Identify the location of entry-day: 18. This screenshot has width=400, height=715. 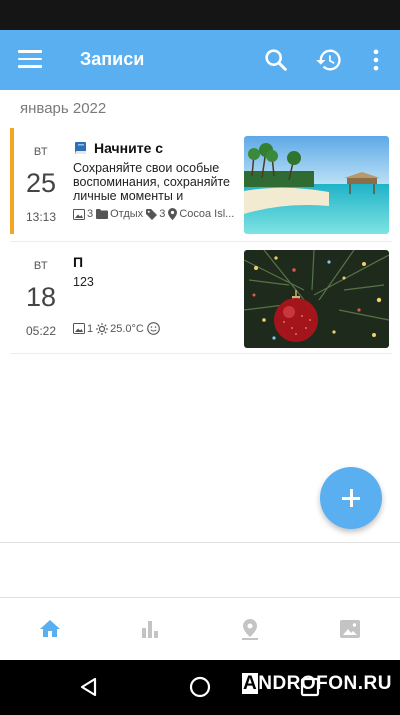
(41, 297).